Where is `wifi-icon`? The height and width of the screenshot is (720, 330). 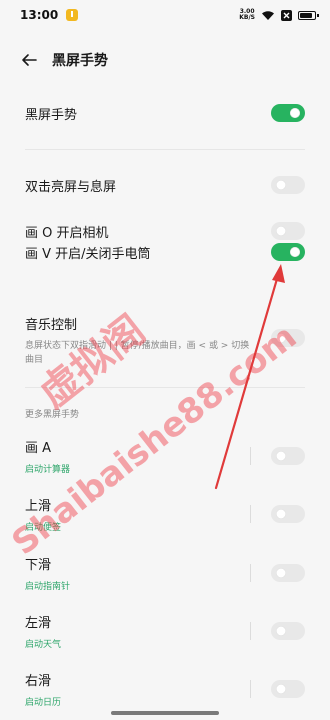
wifi-icon is located at coordinates (268, 15).